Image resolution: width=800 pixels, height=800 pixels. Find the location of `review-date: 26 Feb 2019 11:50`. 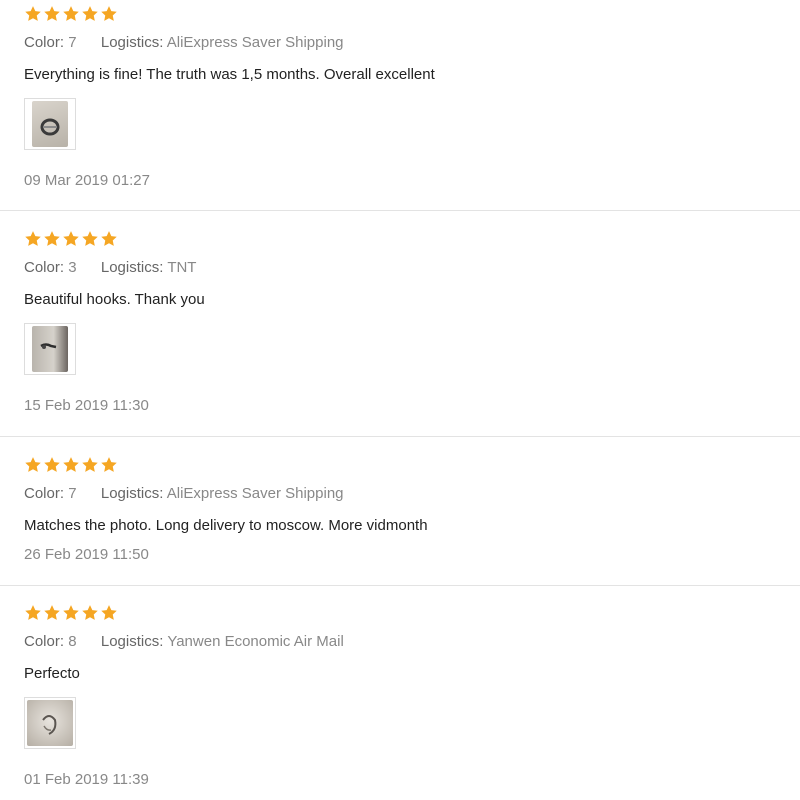

review-date: 26 Feb 2019 11:50 is located at coordinates (86, 554).